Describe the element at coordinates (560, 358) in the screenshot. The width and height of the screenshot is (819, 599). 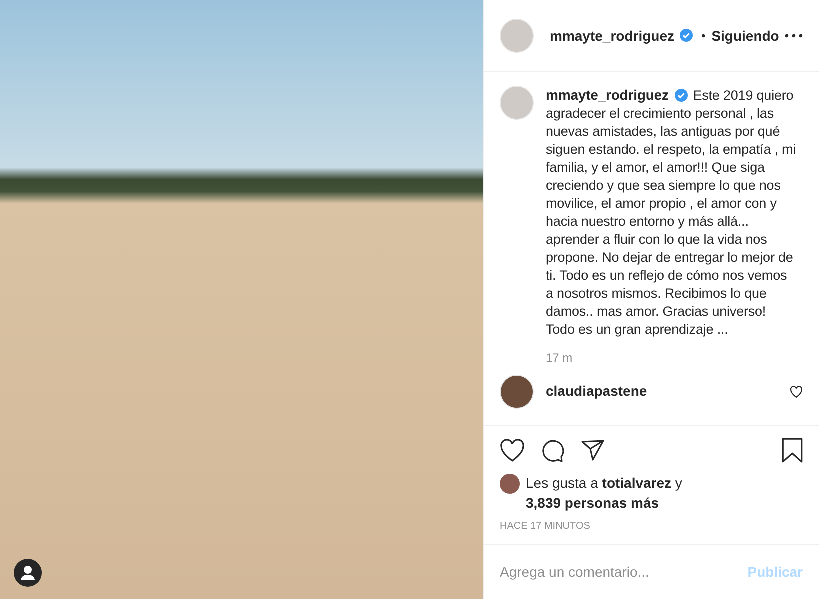
I see `caption-age: 17 m` at that location.